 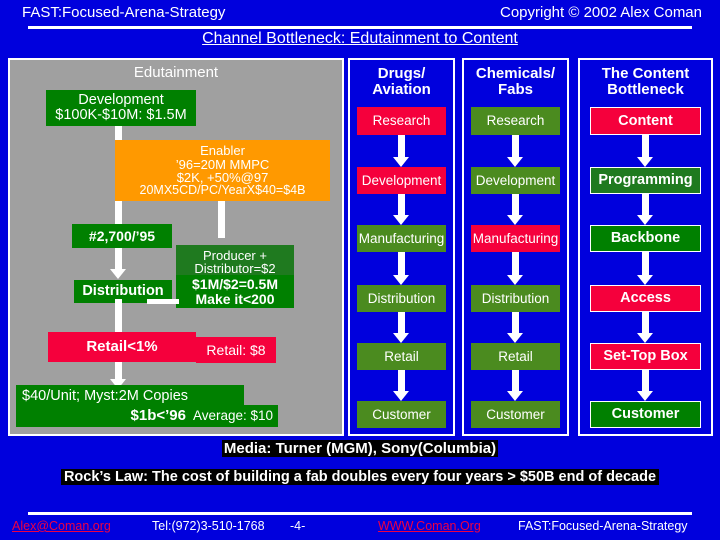 I want to click on process-step-box: Set-Top Box, so click(x=645, y=356).